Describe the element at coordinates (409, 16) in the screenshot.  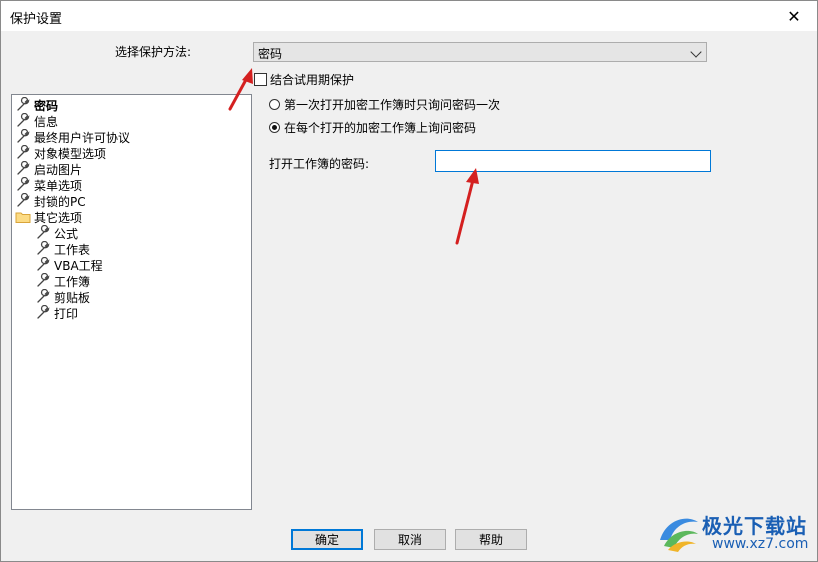
I see `title-bar: 保护设置 ✕` at that location.